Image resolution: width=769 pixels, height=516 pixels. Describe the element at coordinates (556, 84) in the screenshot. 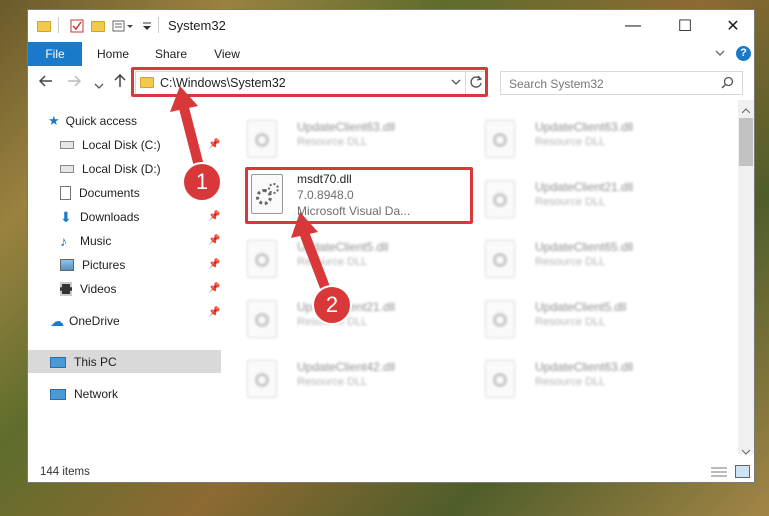

I see `search-placeholder: Search System32` at that location.